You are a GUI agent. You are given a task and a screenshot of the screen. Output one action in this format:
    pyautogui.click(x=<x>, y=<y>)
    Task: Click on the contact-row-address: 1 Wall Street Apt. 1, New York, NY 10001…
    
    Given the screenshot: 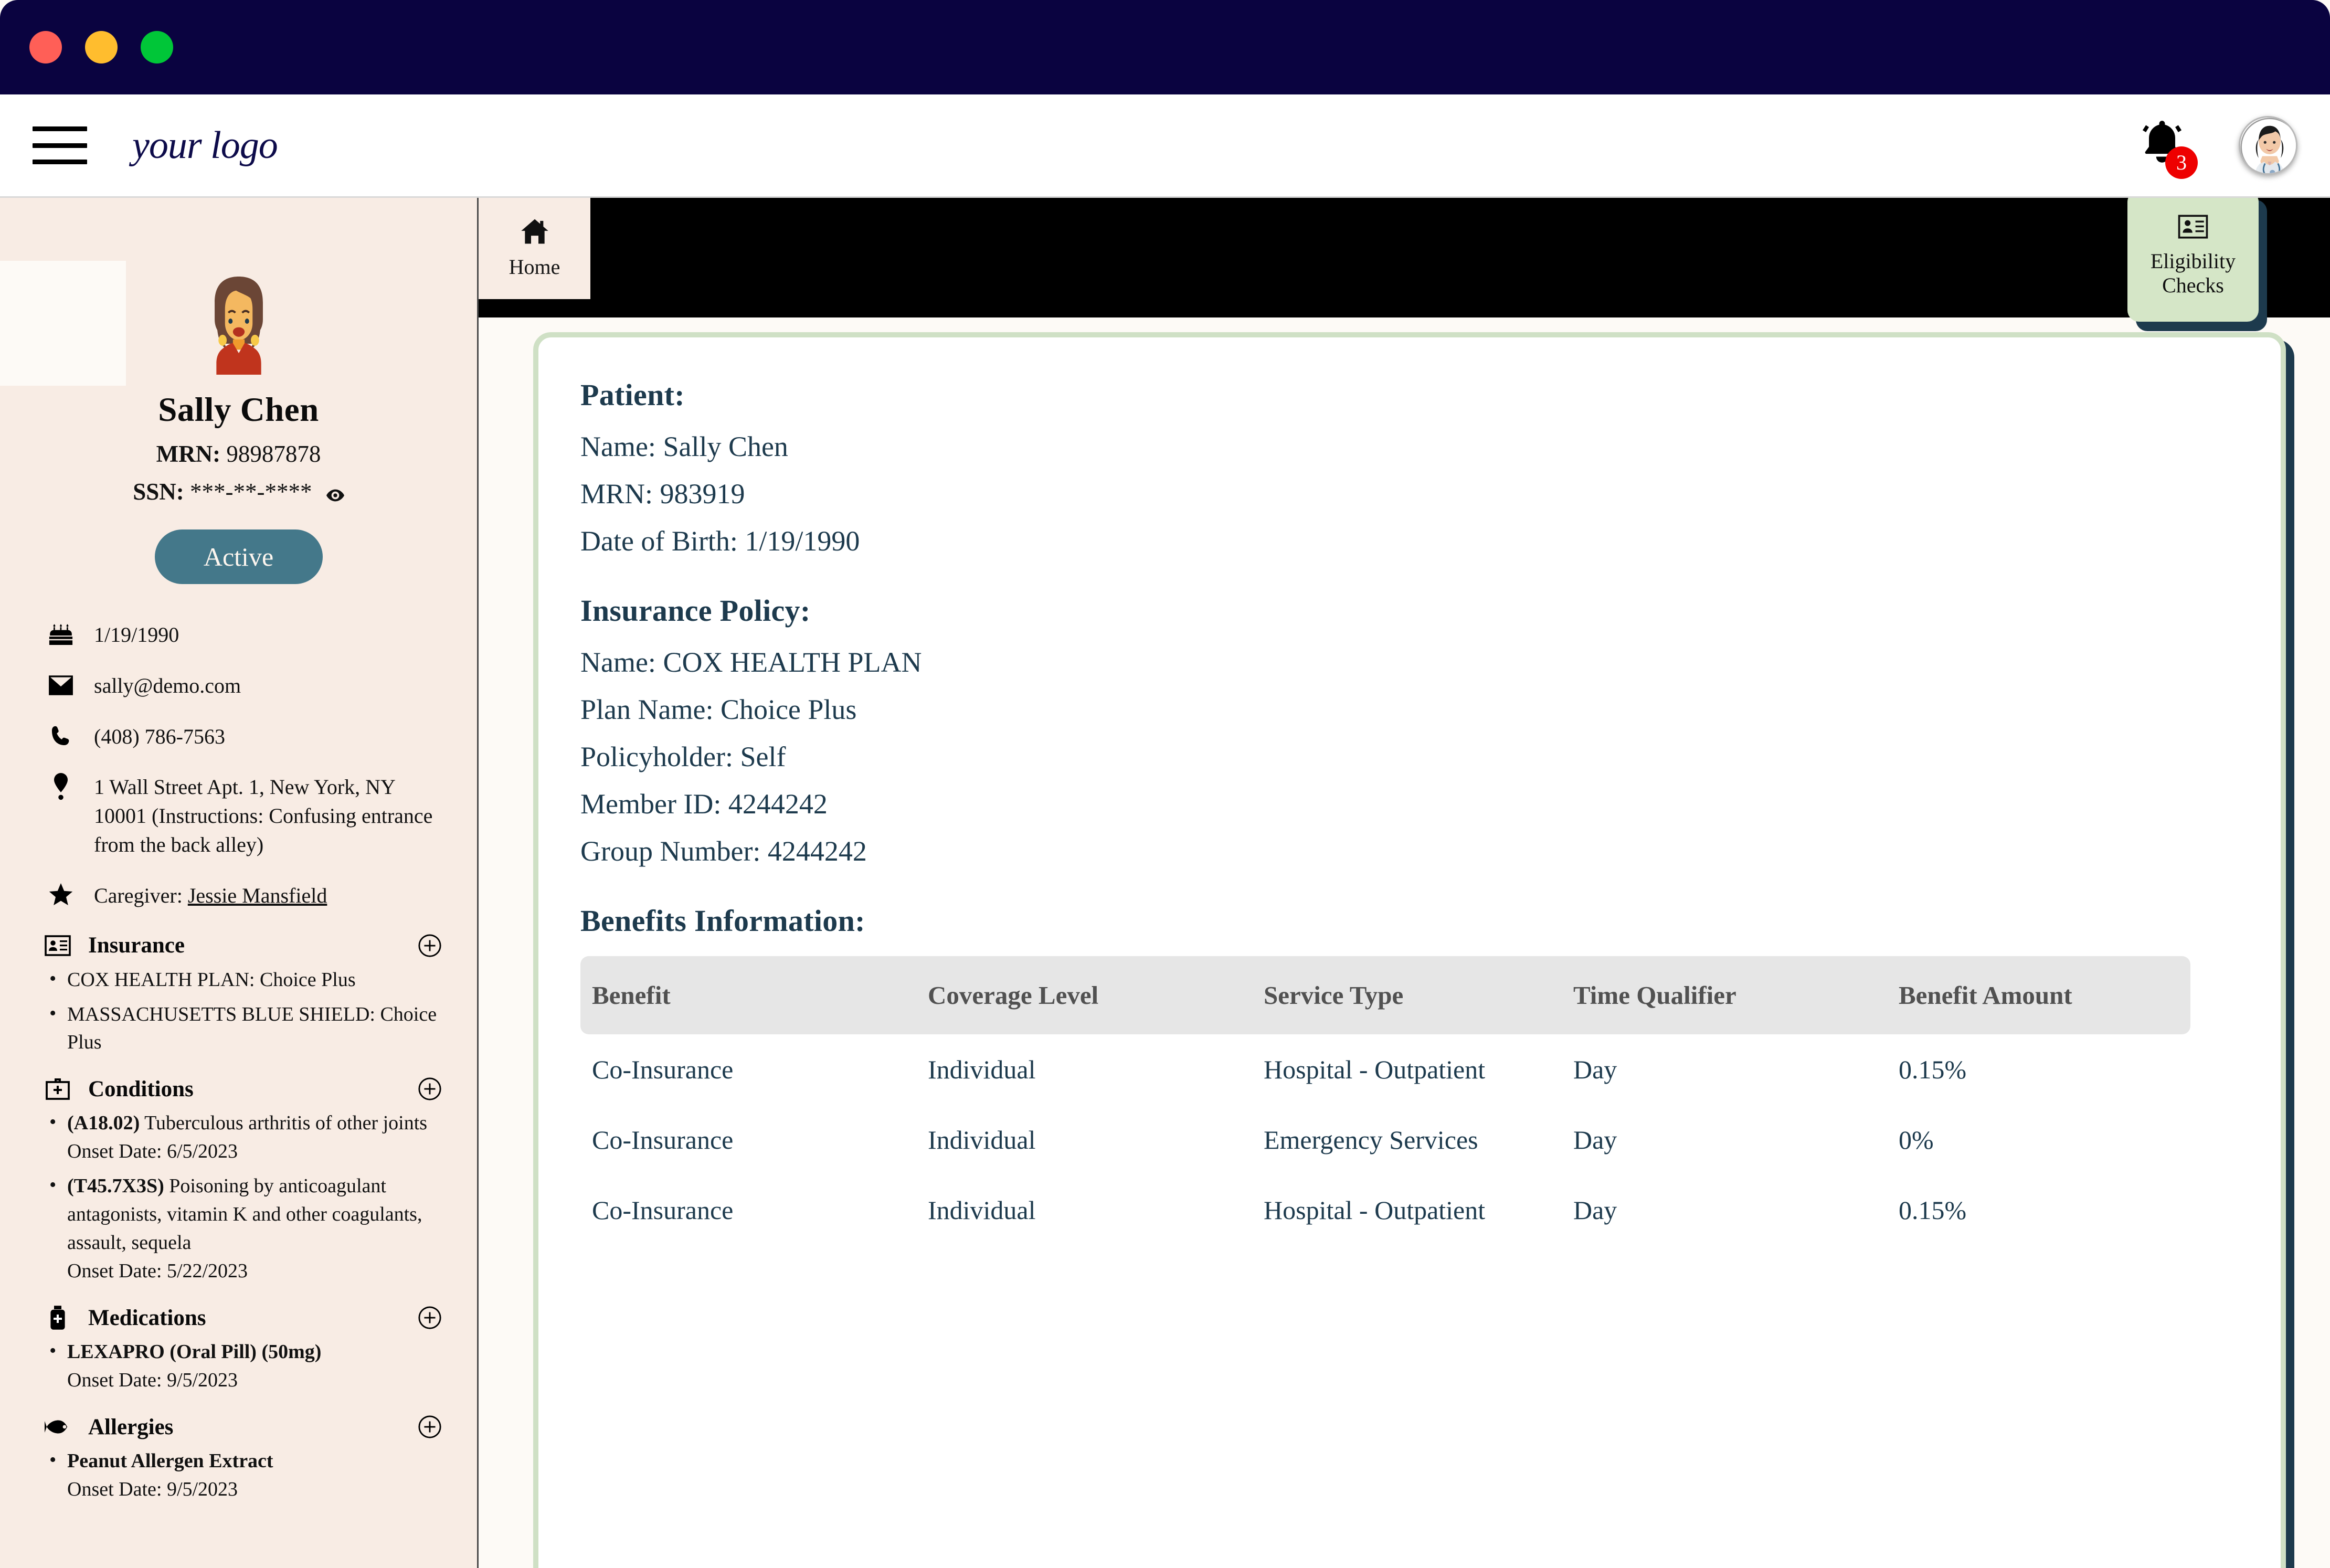 What is the action you would take?
    pyautogui.click(x=261, y=816)
    